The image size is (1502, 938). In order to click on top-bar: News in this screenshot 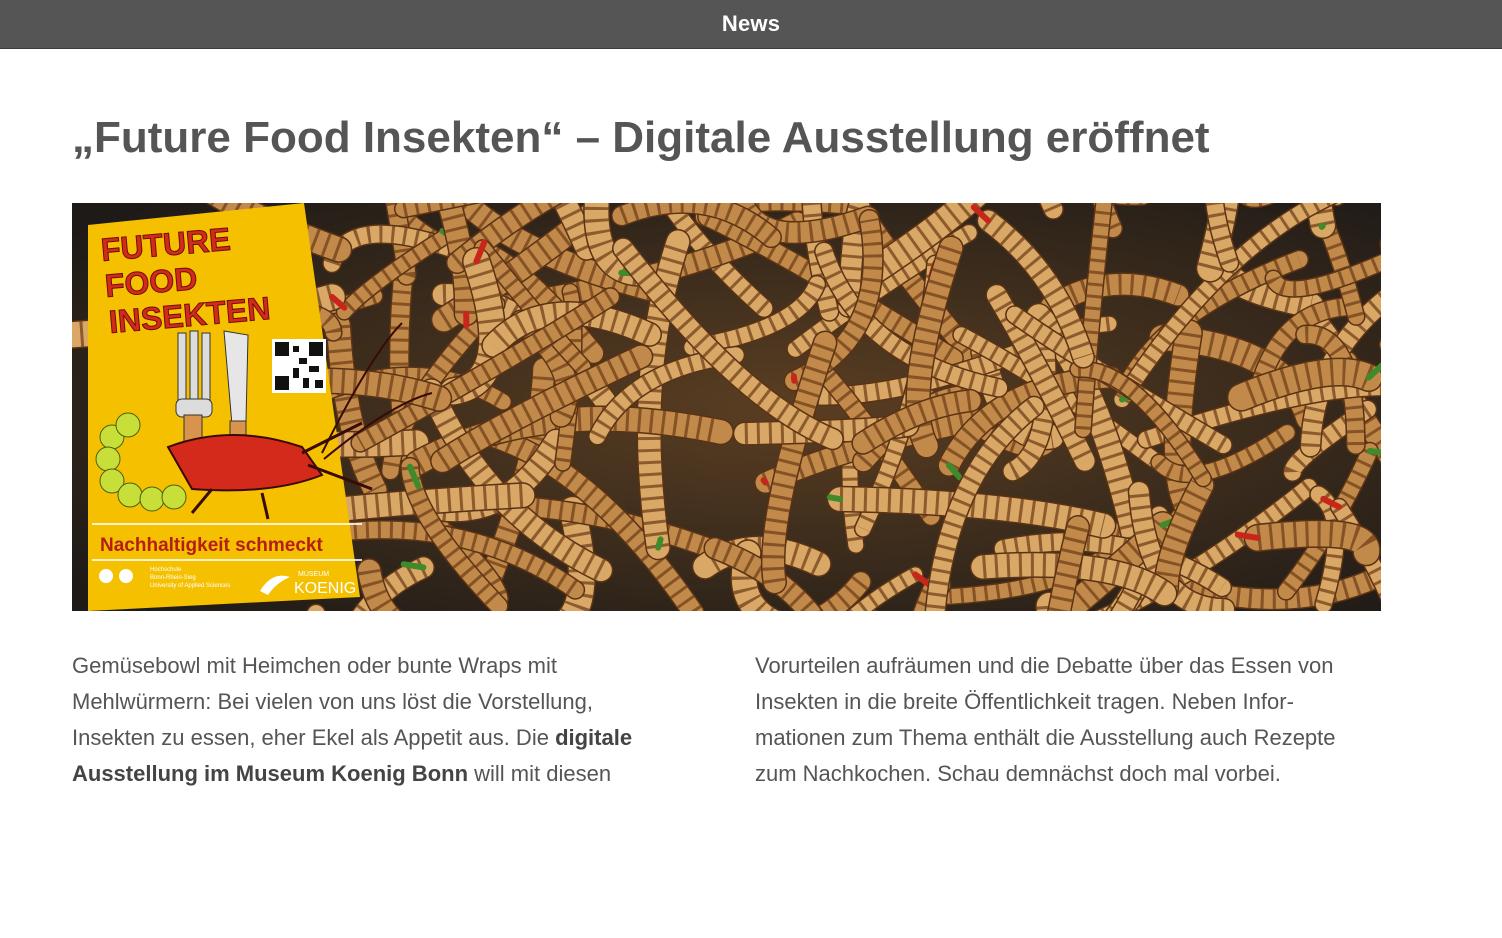, I will do `click(751, 24)`.